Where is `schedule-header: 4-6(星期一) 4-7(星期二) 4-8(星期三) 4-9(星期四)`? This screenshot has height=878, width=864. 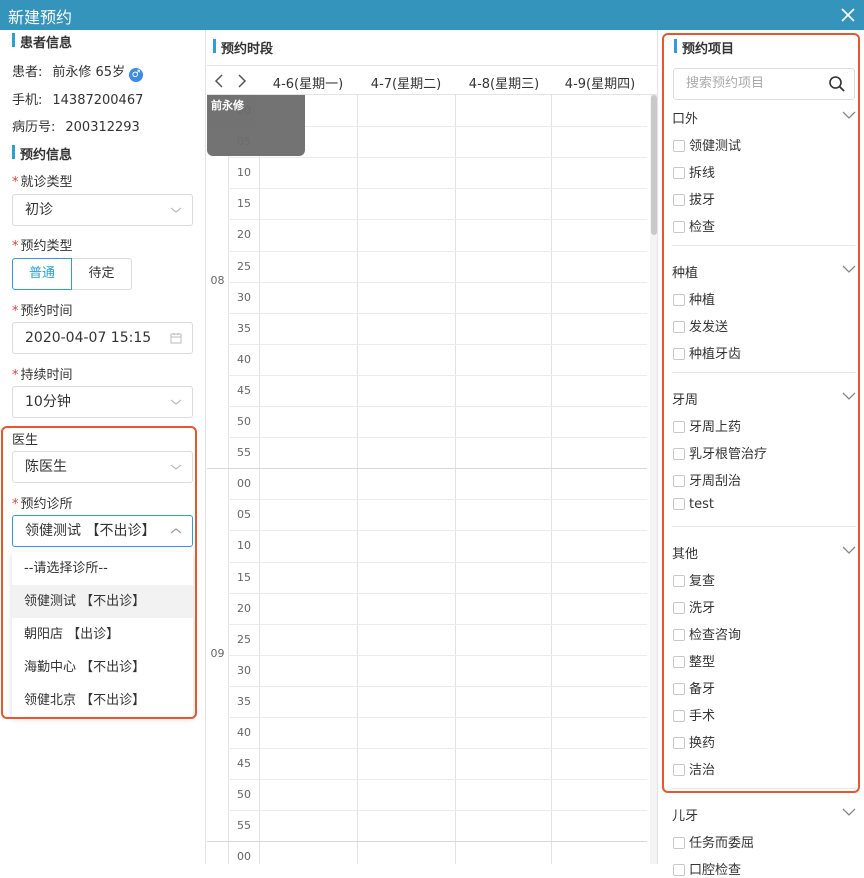 schedule-header: 4-6(星期一) 4-7(星期二) 4-8(星期三) 4-9(星期四) is located at coordinates (432, 80).